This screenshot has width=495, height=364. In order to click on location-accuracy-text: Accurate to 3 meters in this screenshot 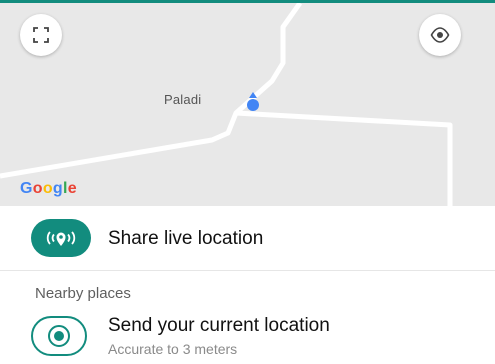, I will do `click(173, 349)`.